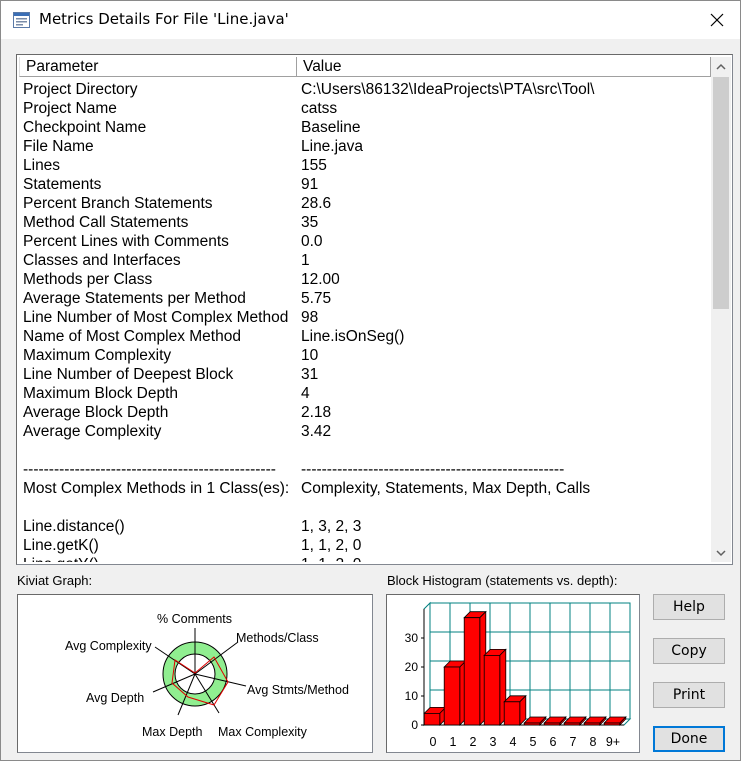 The height and width of the screenshot is (761, 741). Describe the element at coordinates (367, 203) in the screenshot. I see `table-row: Percent Branch Statements 28.6` at that location.